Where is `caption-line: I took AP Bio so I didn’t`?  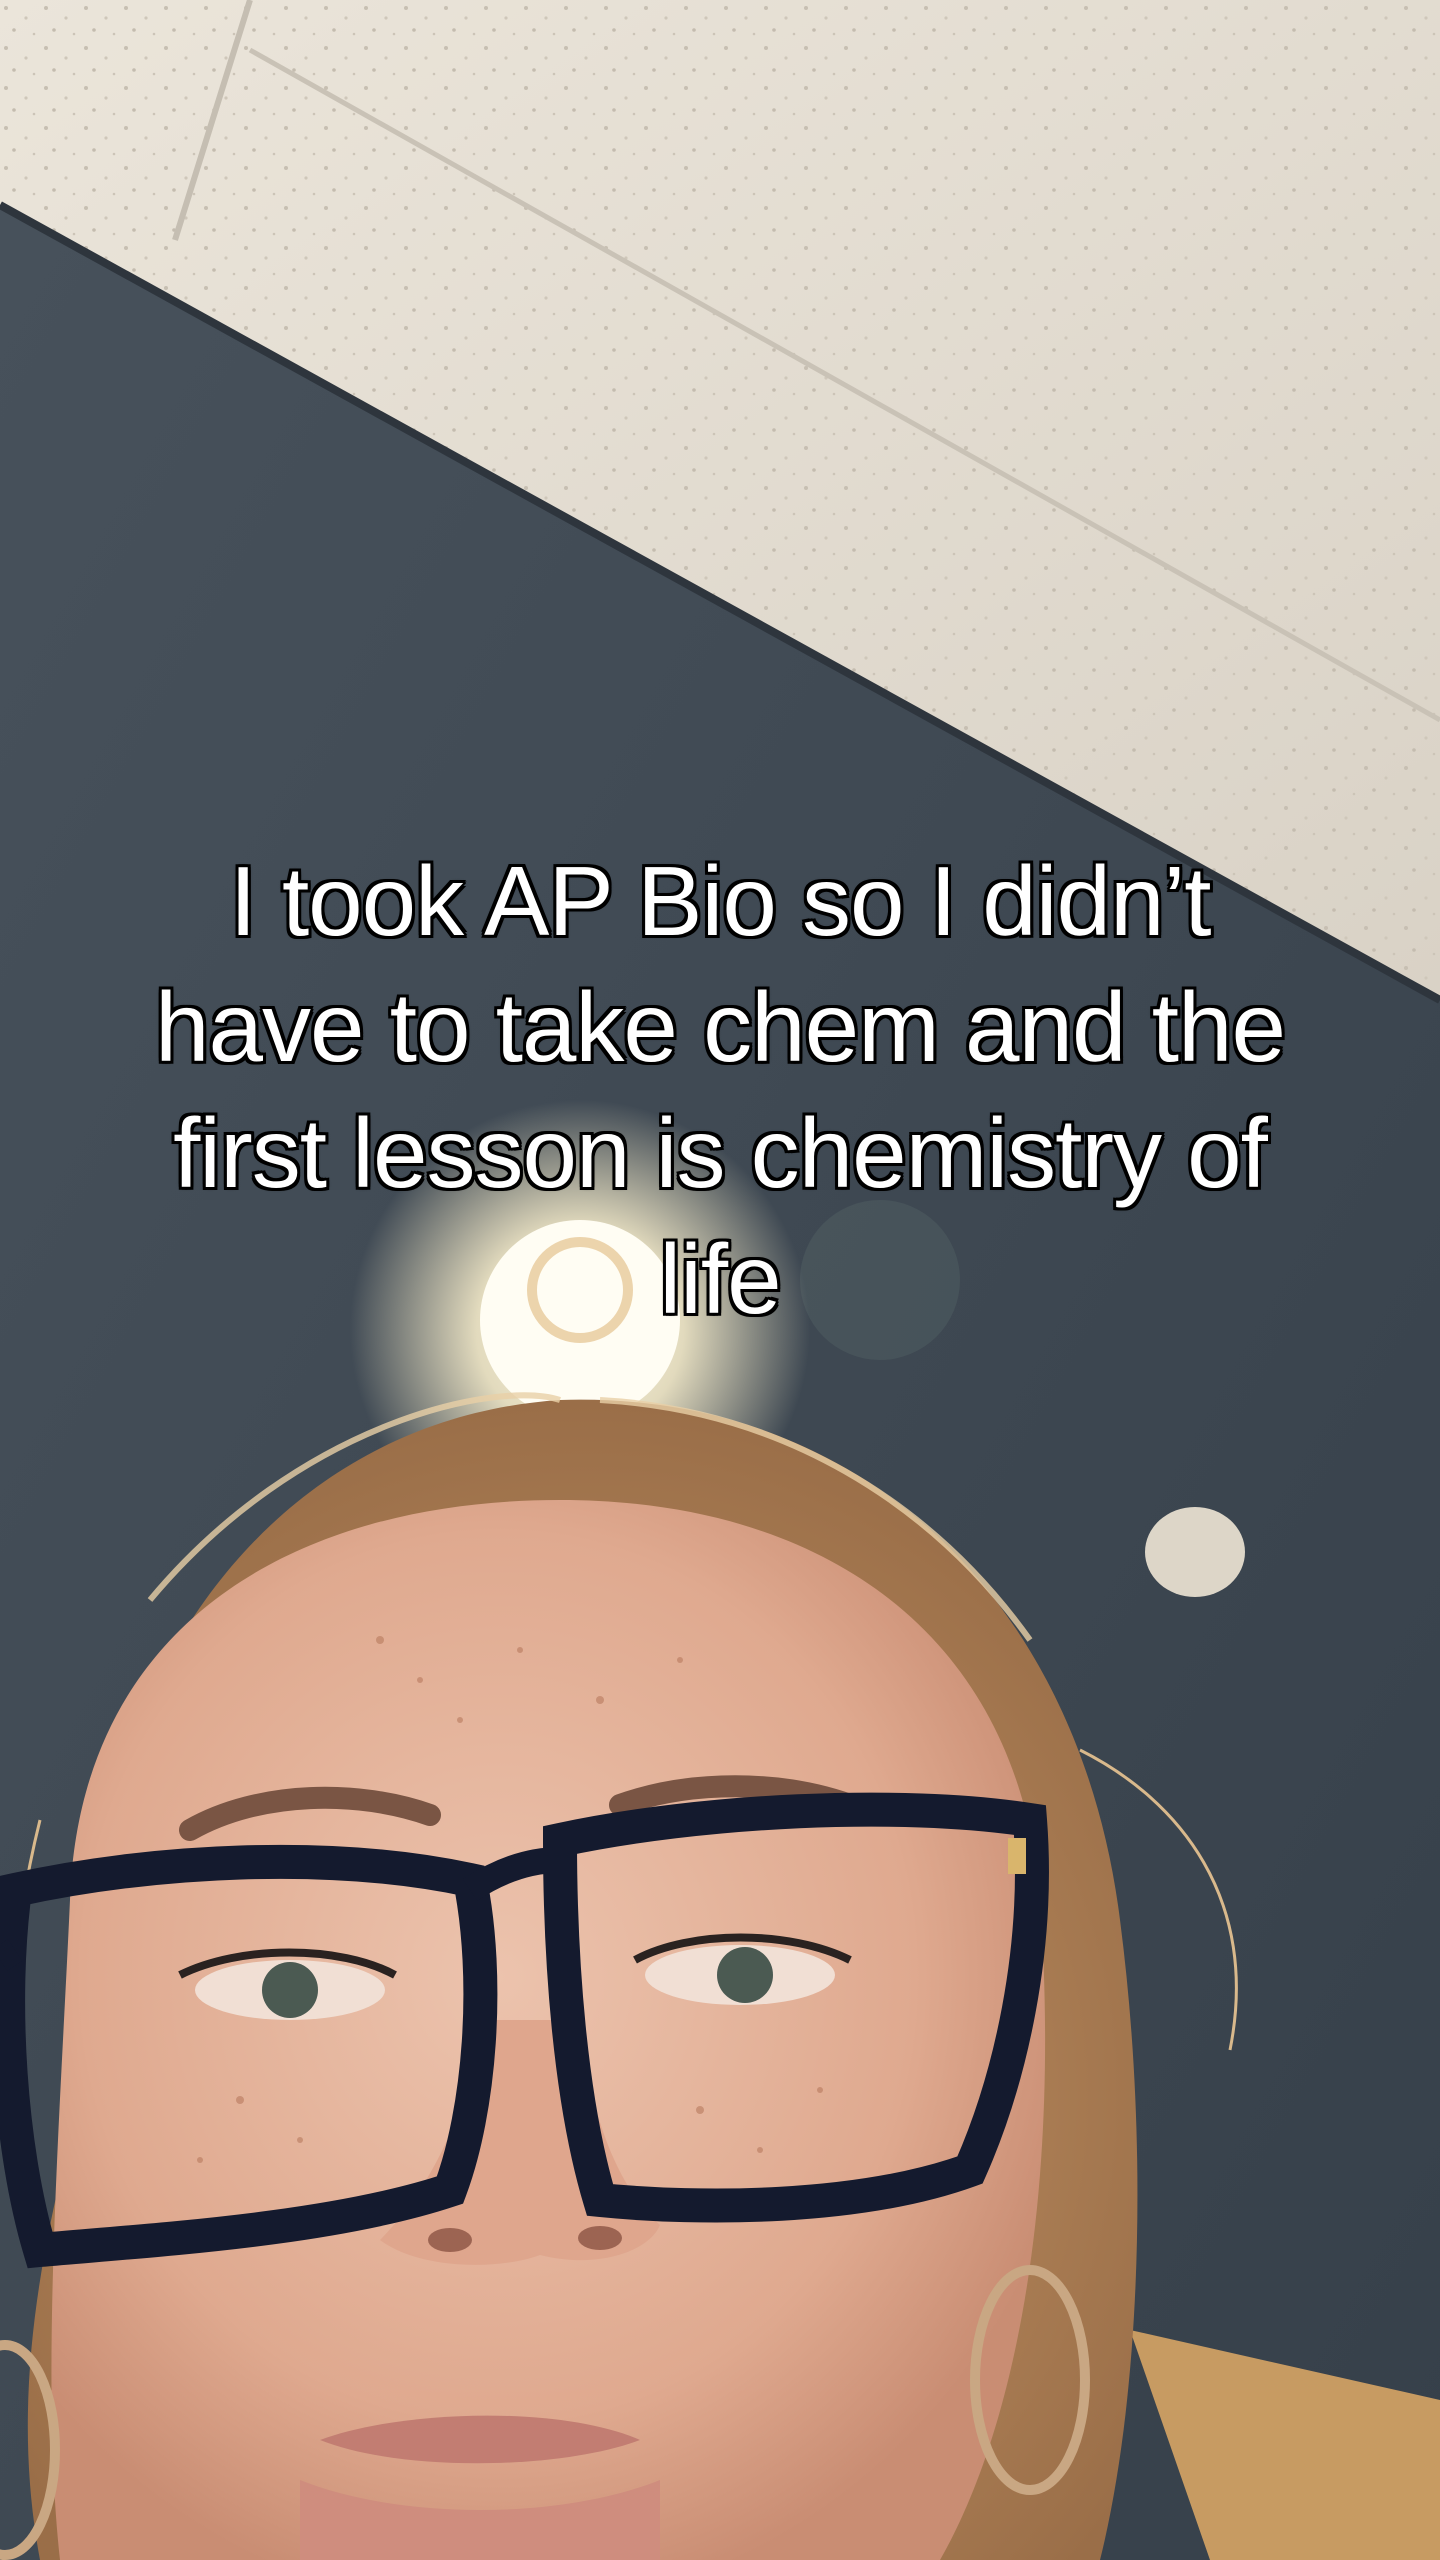
caption-line: I took AP Bio so I didn’t is located at coordinates (720, 901).